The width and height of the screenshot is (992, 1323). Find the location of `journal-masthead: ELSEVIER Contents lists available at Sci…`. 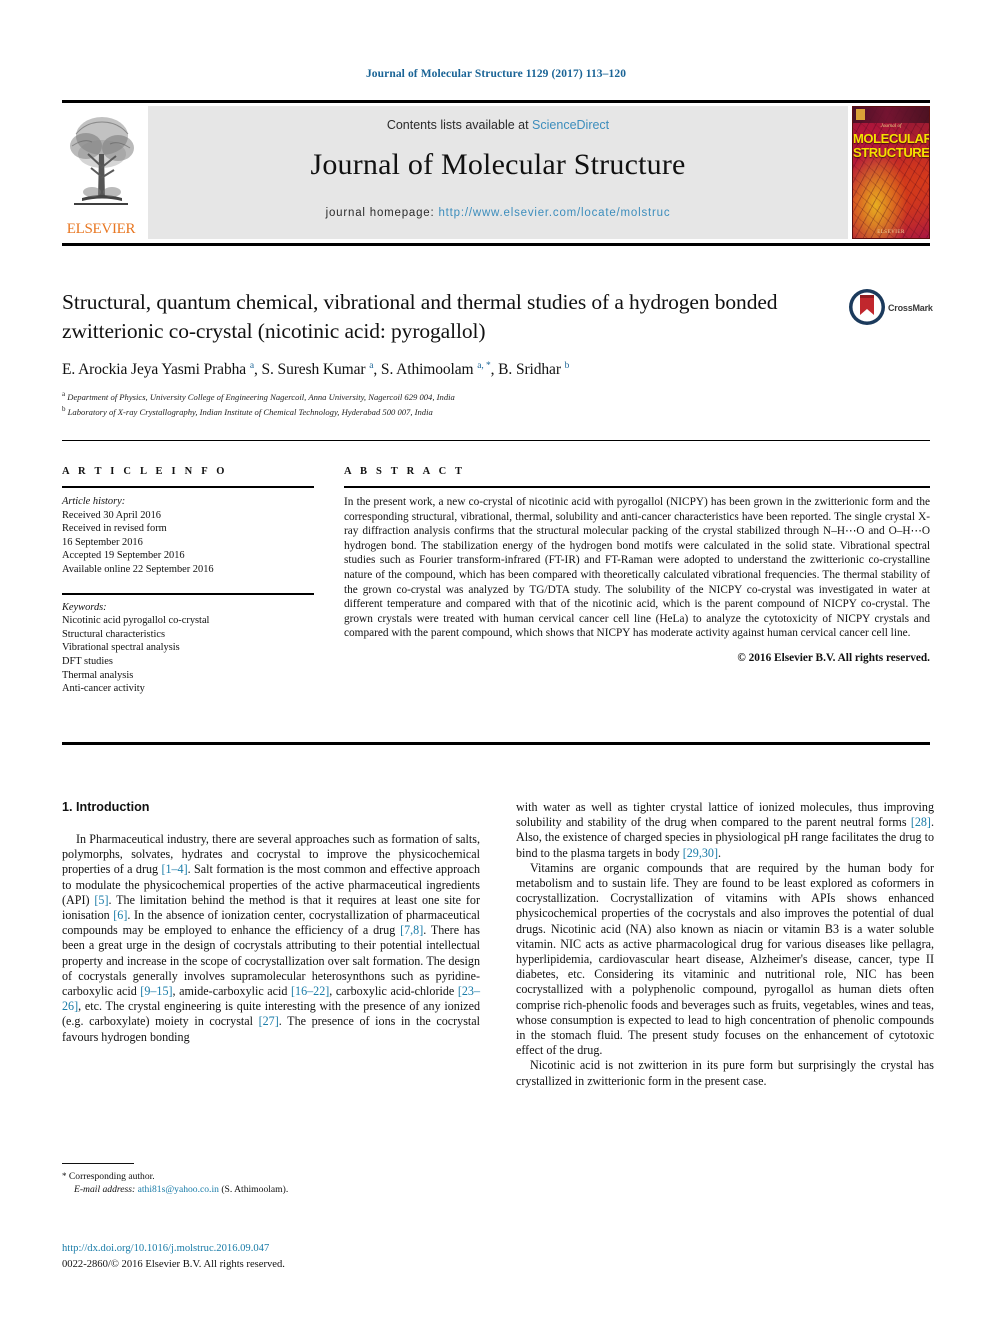

journal-masthead: ELSEVIER Contents lists available at Sci… is located at coordinates (496, 172).